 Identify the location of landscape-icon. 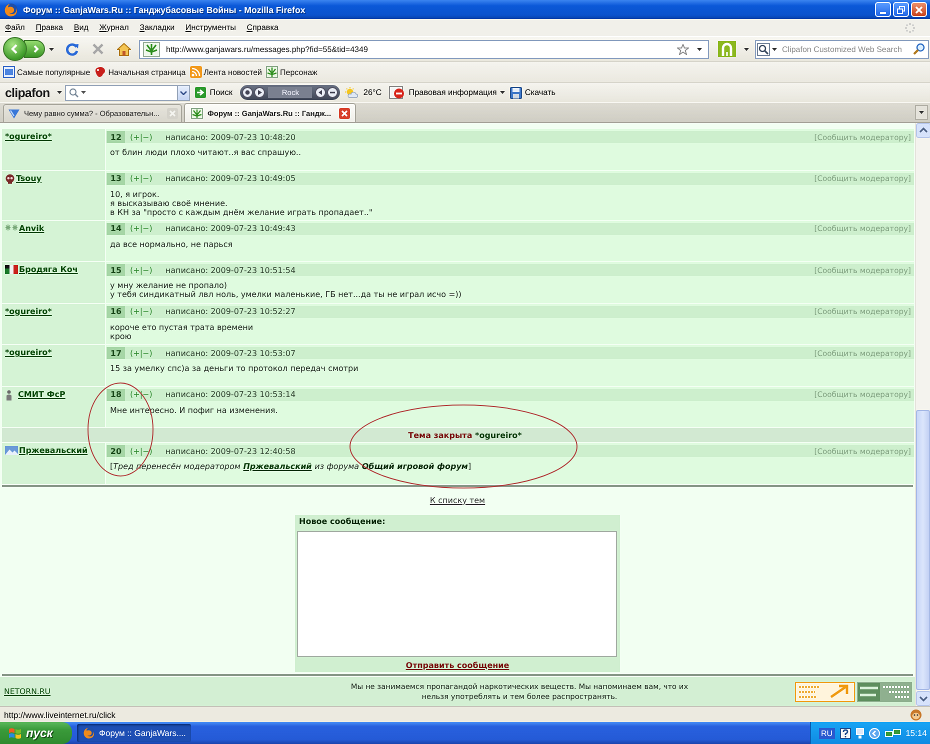
(11, 450).